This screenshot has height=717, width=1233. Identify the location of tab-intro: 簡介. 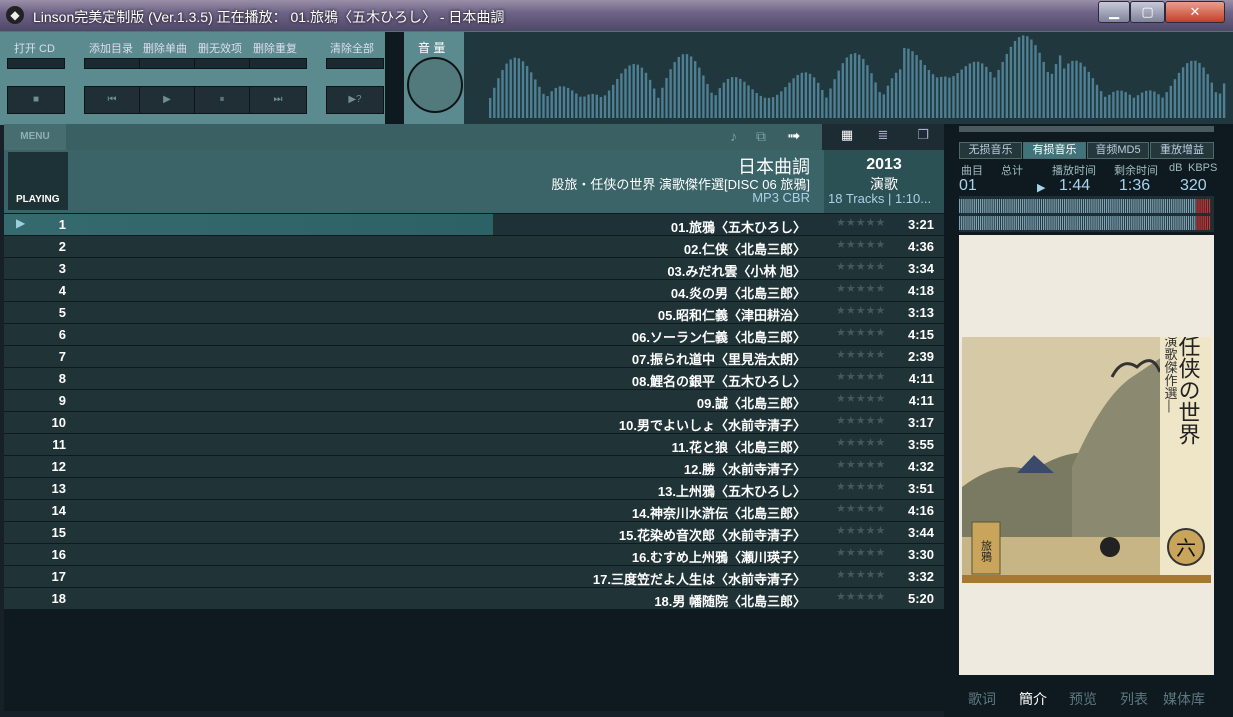
(1033, 699).